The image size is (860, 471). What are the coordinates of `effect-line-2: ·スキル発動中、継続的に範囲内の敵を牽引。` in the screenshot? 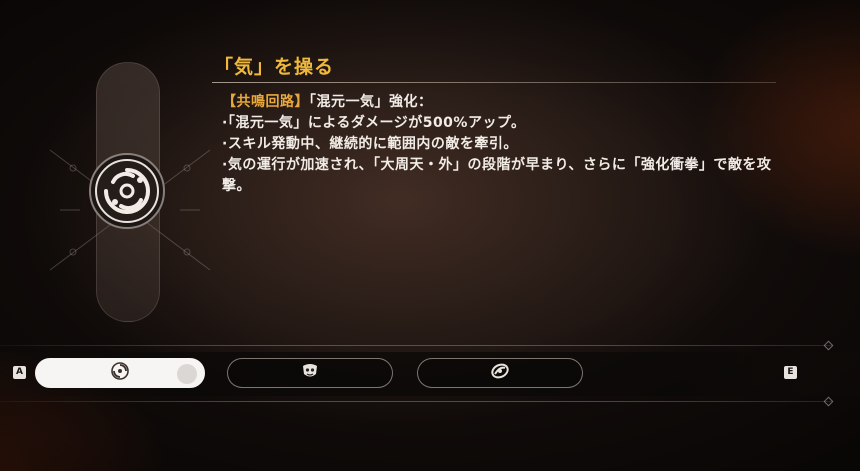 It's located at (370, 144).